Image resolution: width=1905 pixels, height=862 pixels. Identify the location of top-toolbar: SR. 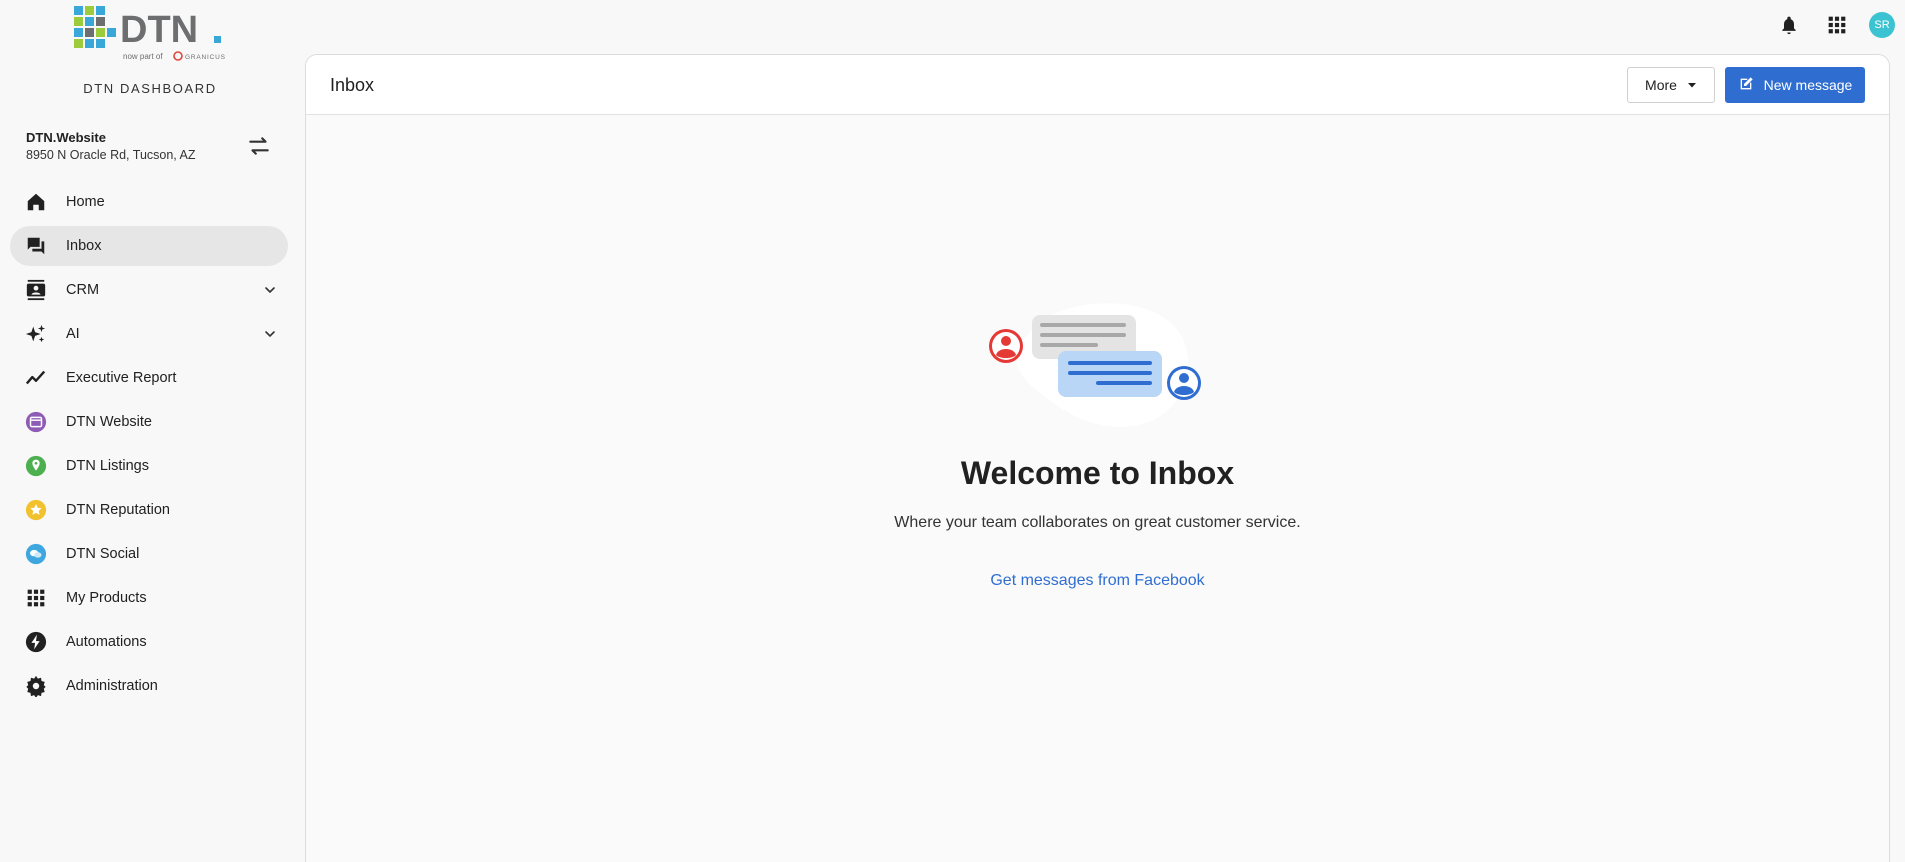
(1824, 25).